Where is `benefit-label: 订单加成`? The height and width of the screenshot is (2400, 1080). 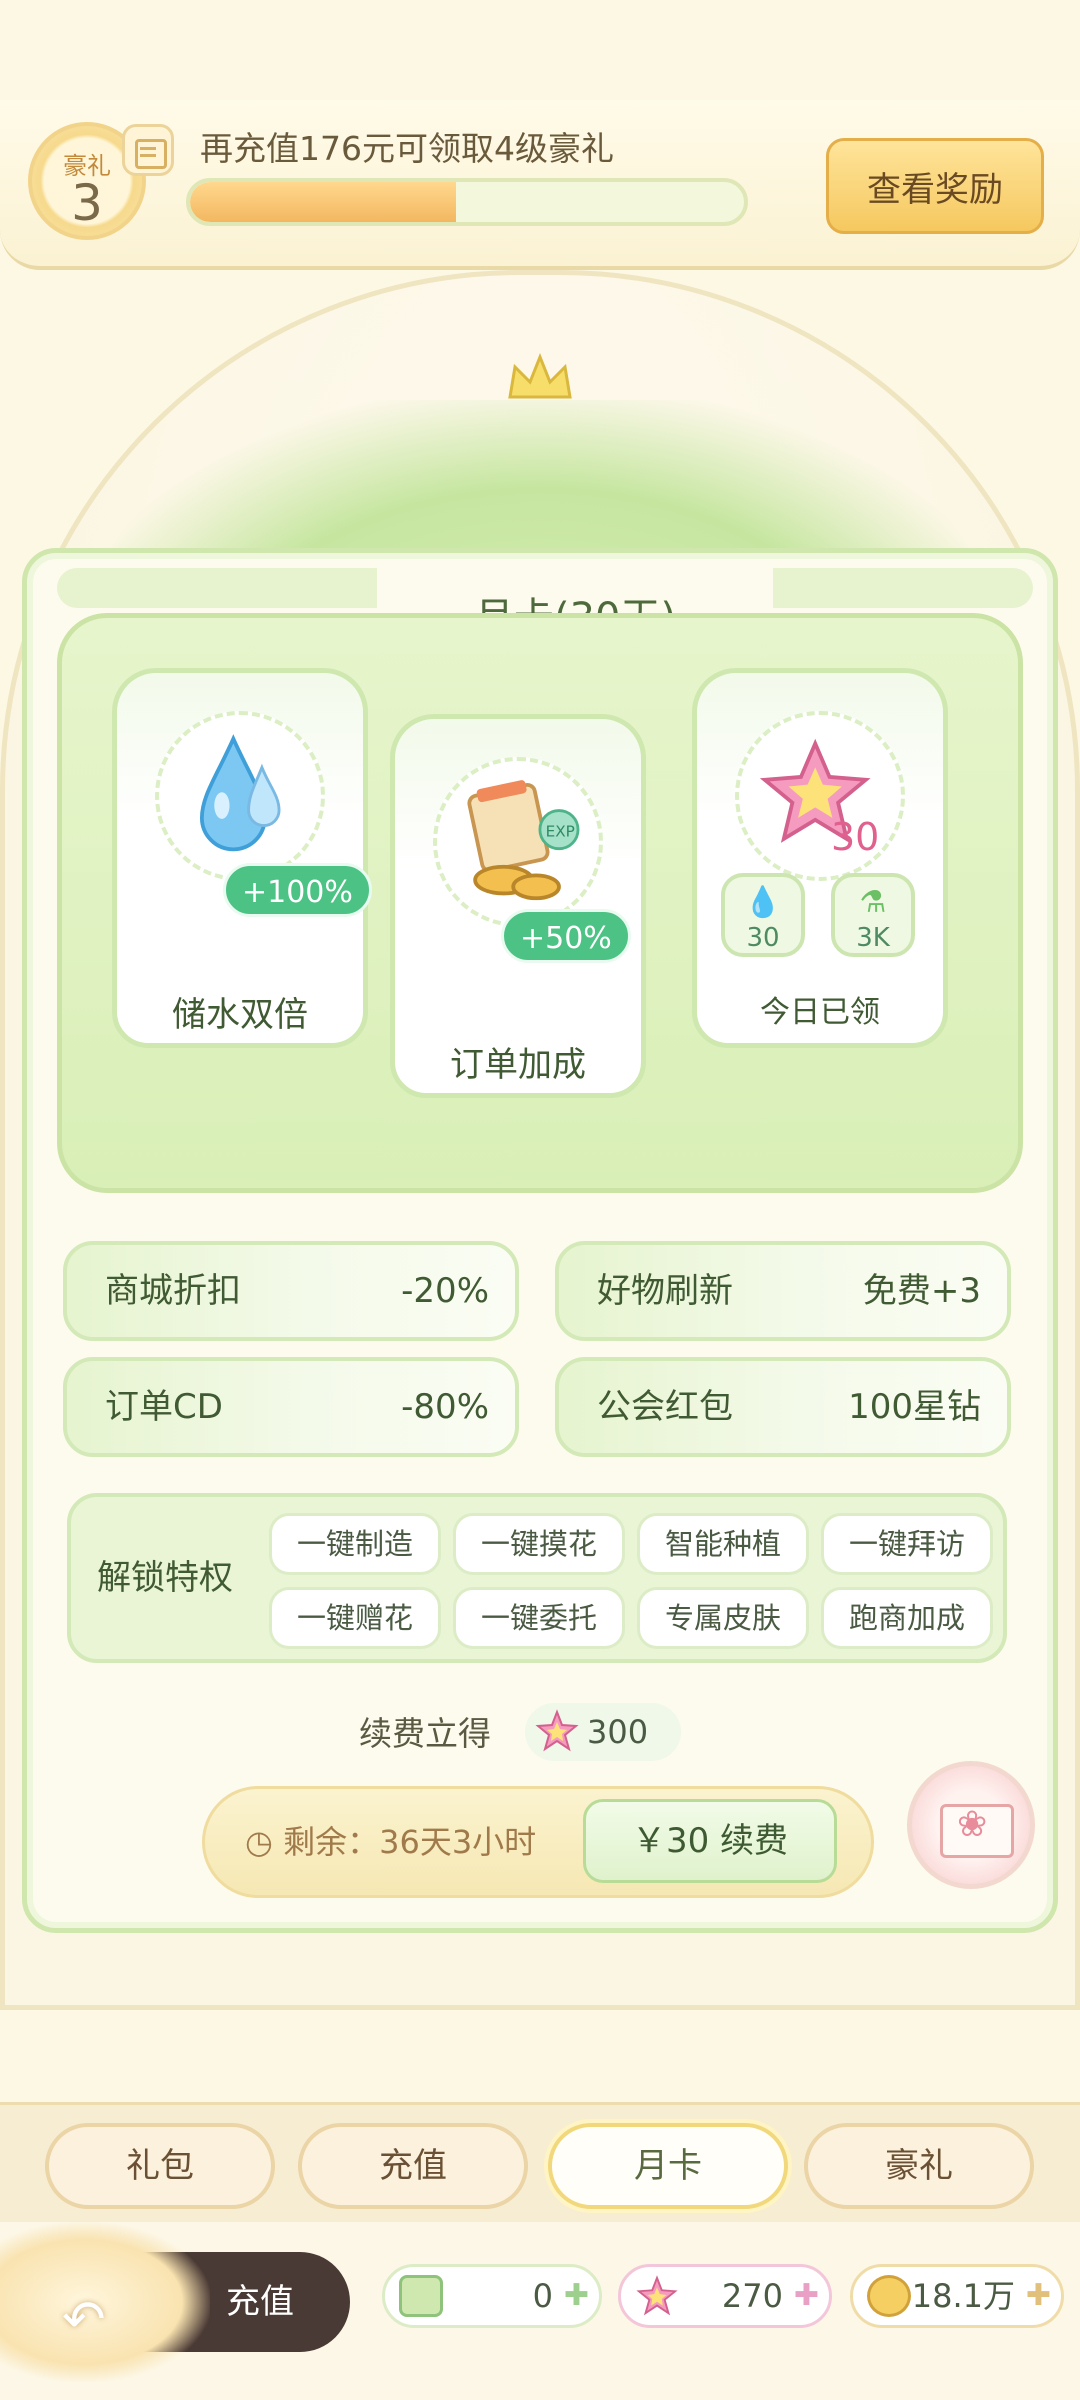
benefit-label: 订单加成 is located at coordinates (518, 1065).